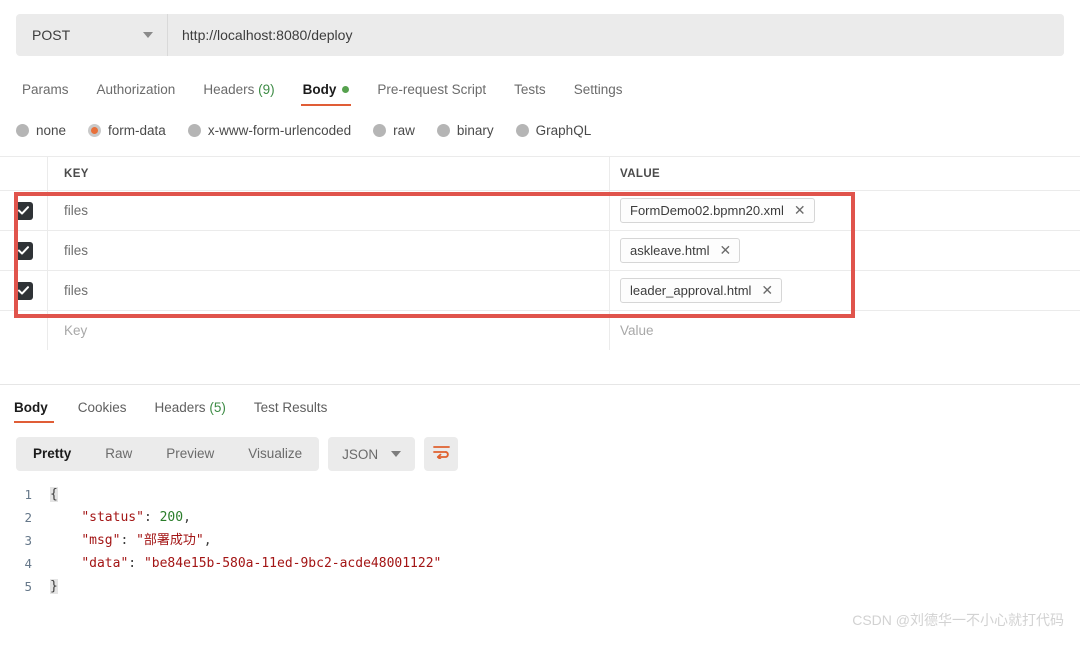  I want to click on word-wrap-icon, so click(441, 454).